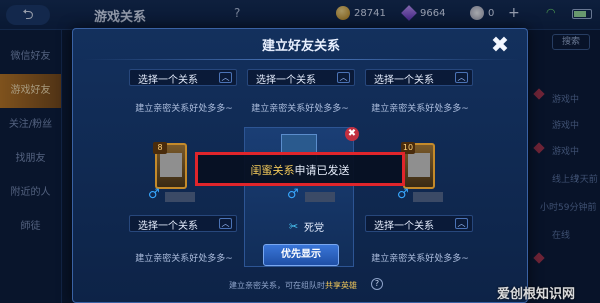 This screenshot has height=303, width=600. I want to click on footer-text: 建立亲密关系，可在组队时, so click(277, 285).